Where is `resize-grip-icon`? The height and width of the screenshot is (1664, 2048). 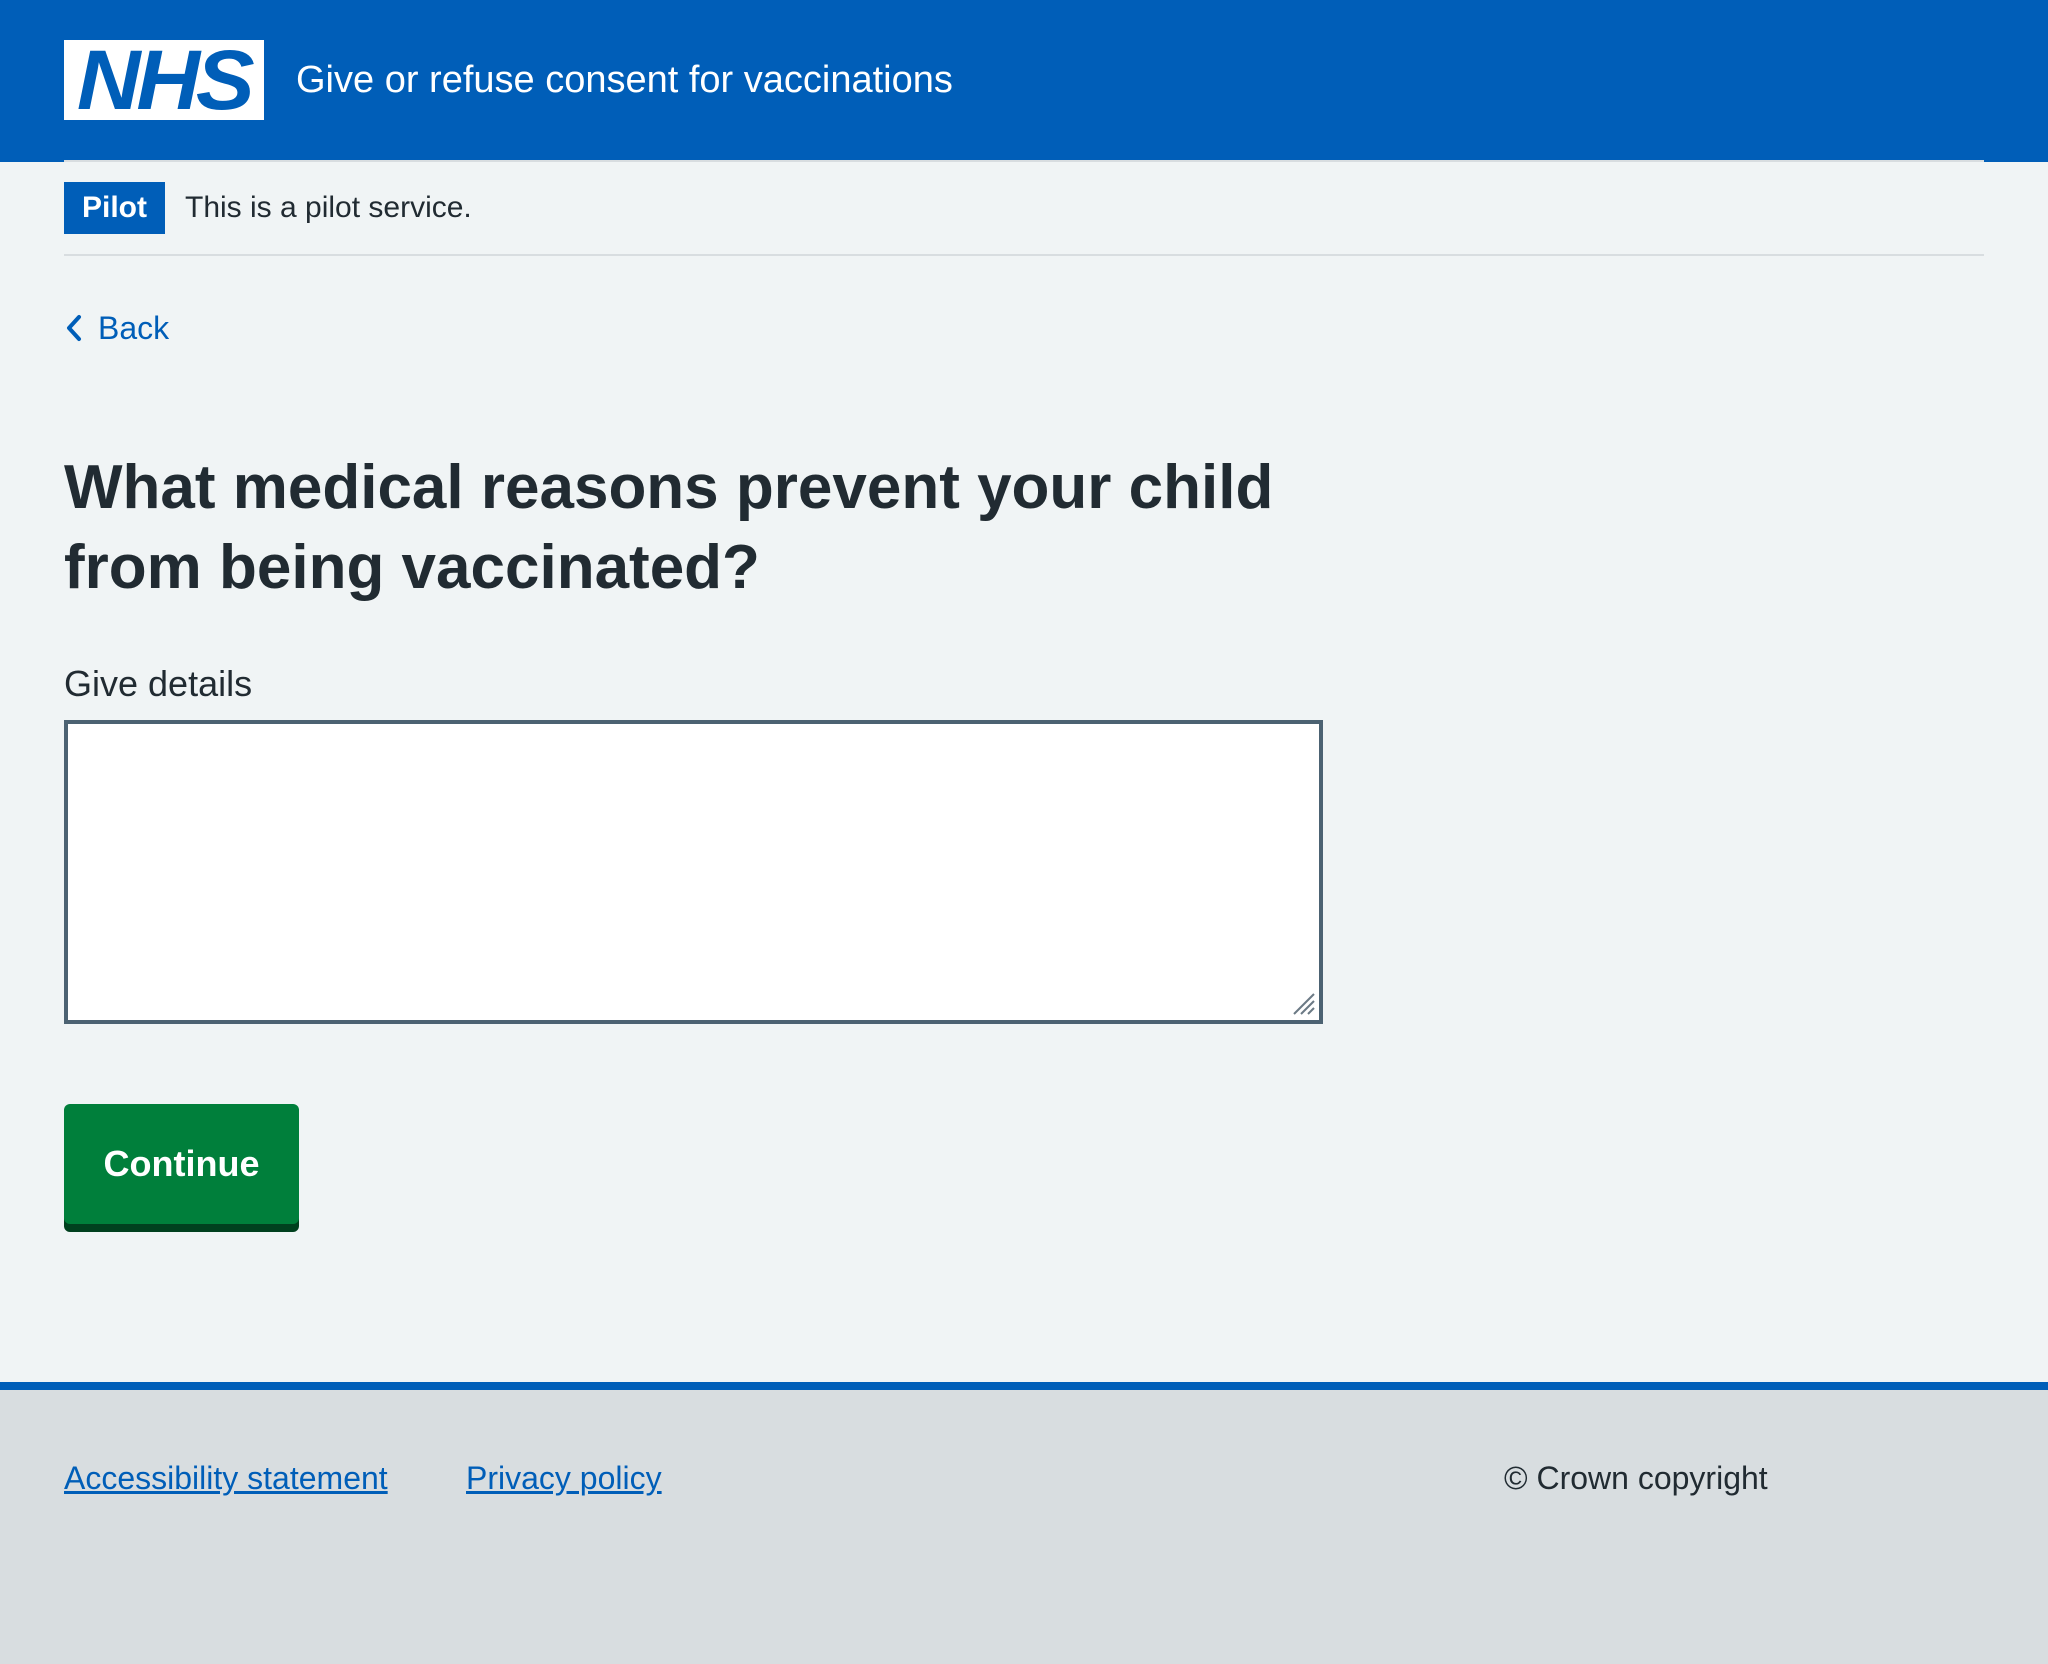
resize-grip-icon is located at coordinates (1303, 1003).